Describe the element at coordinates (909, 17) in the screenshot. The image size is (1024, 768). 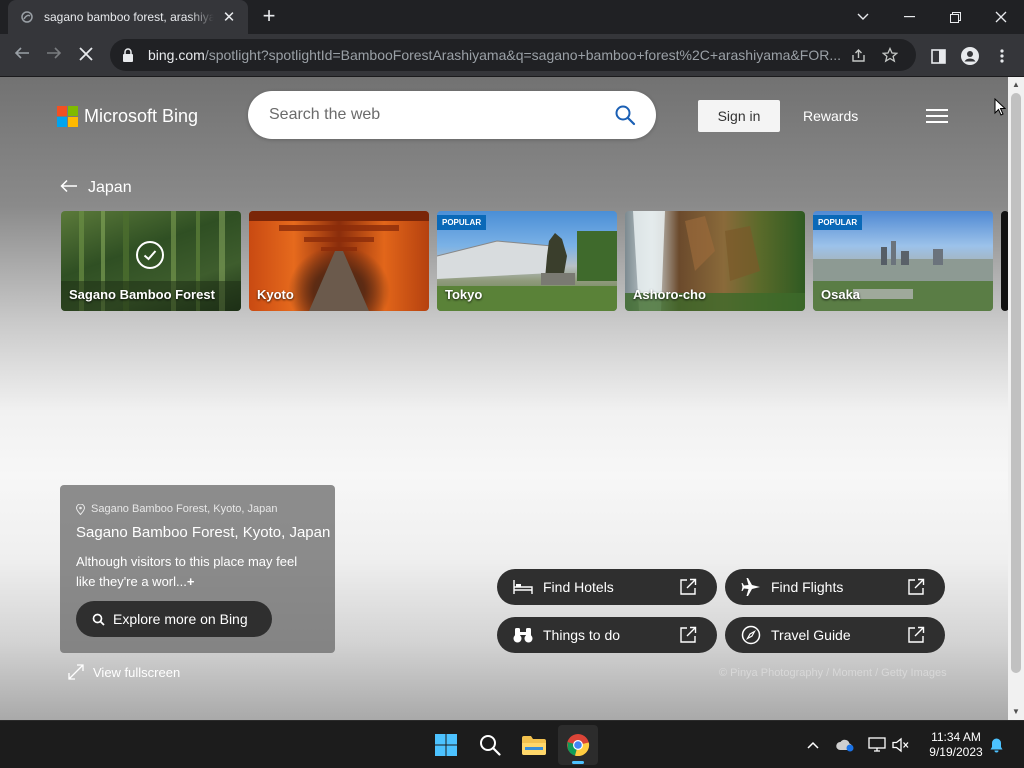
I see `minimize-button` at that location.